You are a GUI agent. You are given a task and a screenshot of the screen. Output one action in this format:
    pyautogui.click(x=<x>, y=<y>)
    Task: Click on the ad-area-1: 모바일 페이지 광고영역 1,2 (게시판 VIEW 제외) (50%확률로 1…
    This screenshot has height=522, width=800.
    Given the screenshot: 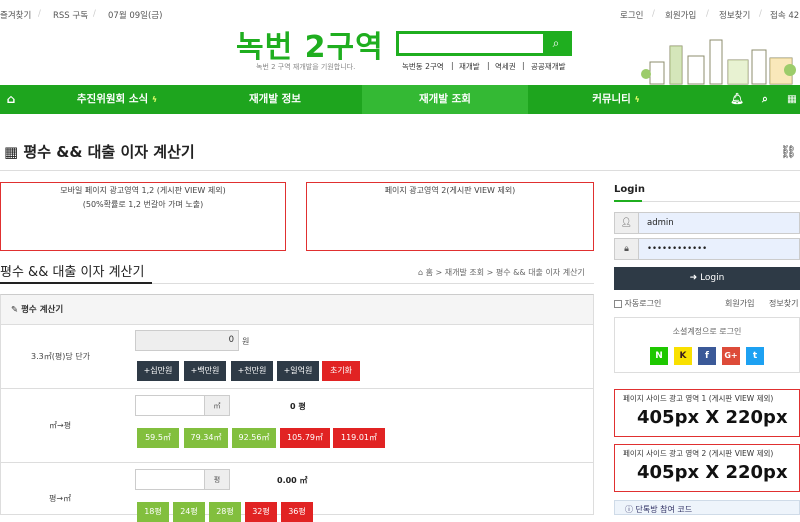 What is the action you would take?
    pyautogui.click(x=143, y=216)
    